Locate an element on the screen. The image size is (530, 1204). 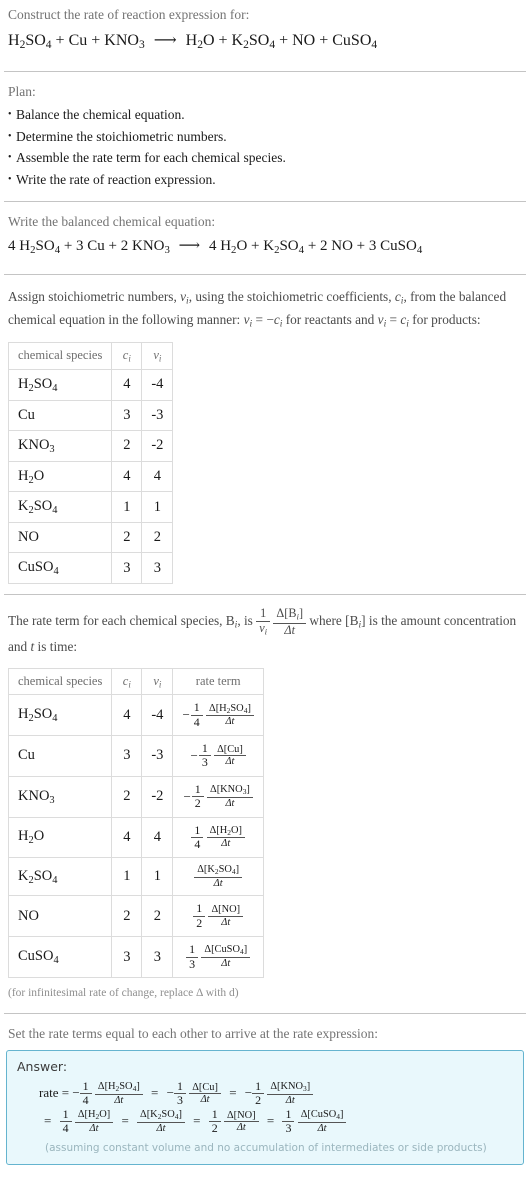
plan-step: Balance the chemical equation. is located at coordinates (267, 115).